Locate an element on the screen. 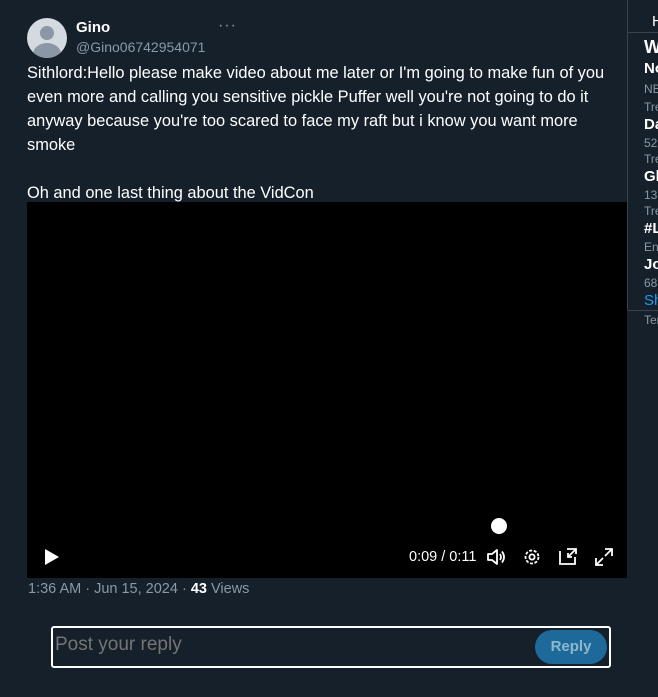  trend-meta: 68 is located at coordinates (651, 283).